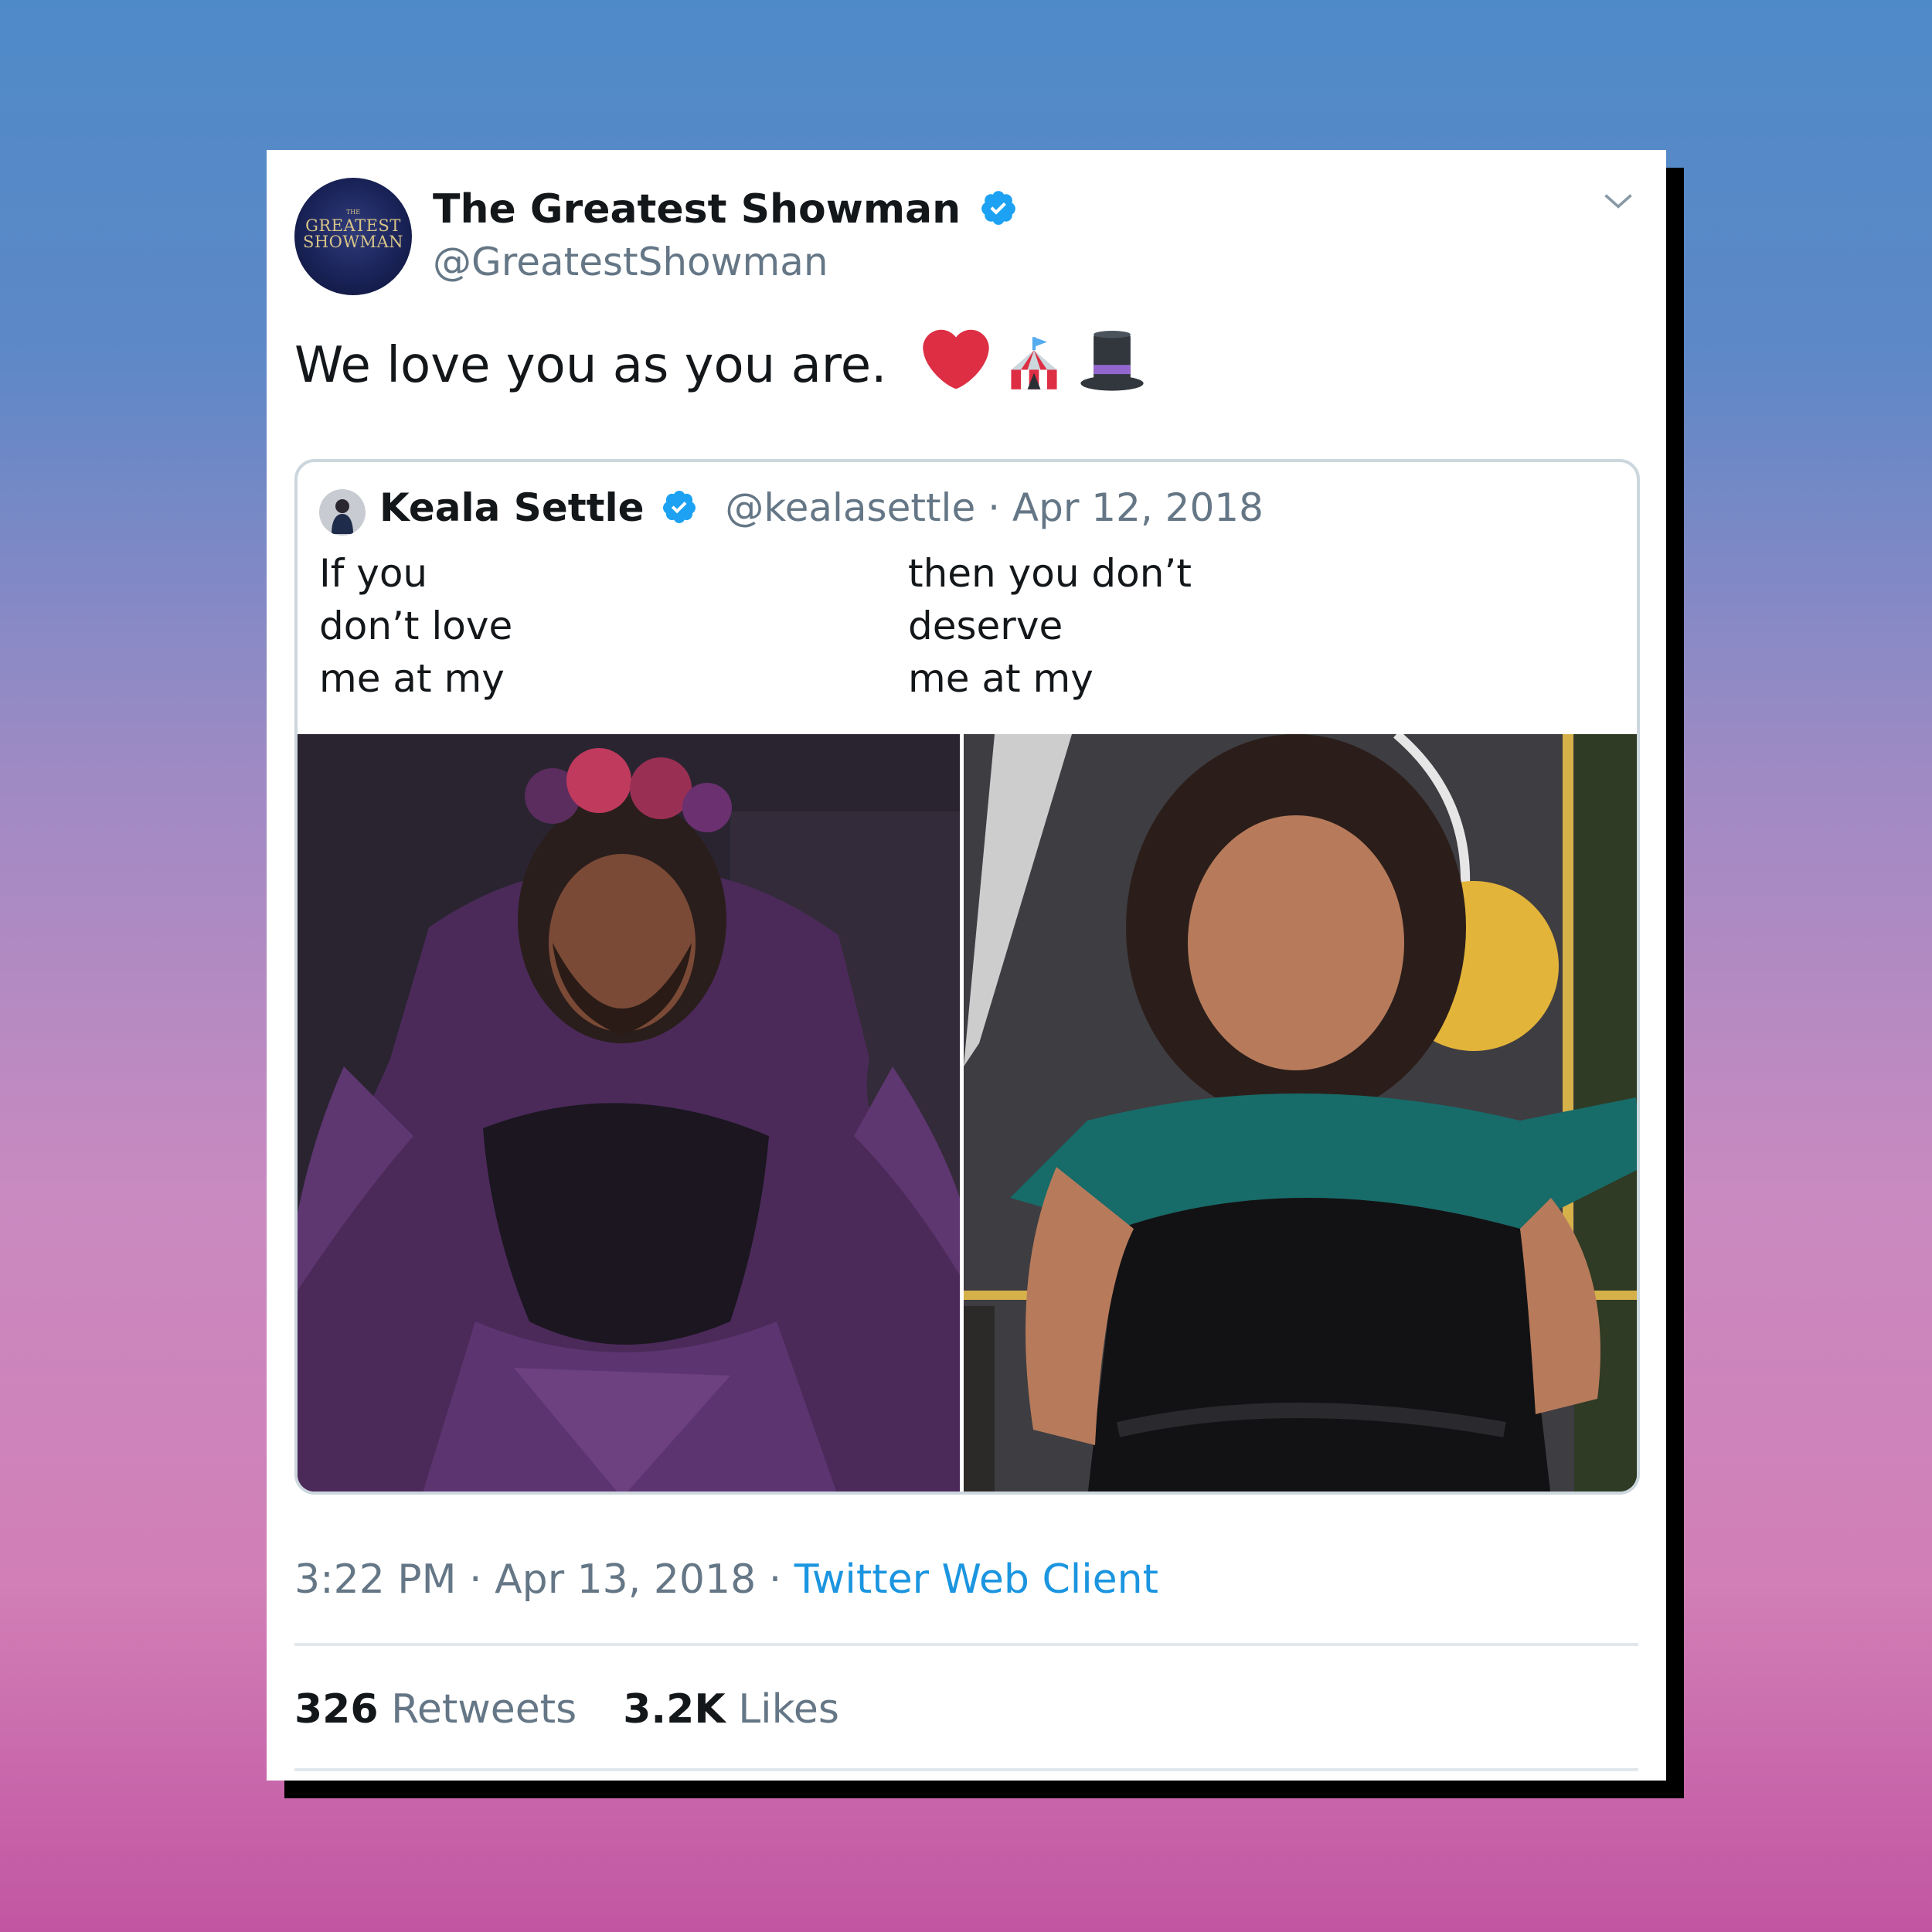 The width and height of the screenshot is (1932, 1932). I want to click on tweet-text: We love you as you are., so click(720, 360).